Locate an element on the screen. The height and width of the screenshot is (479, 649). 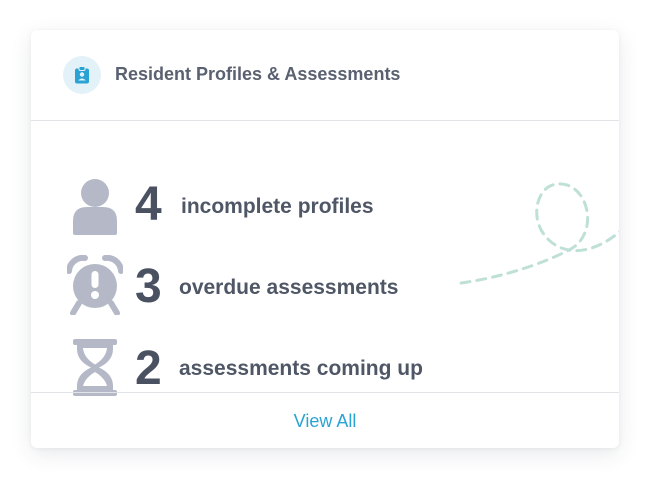
stat-label: overdue assessments is located at coordinates (289, 287).